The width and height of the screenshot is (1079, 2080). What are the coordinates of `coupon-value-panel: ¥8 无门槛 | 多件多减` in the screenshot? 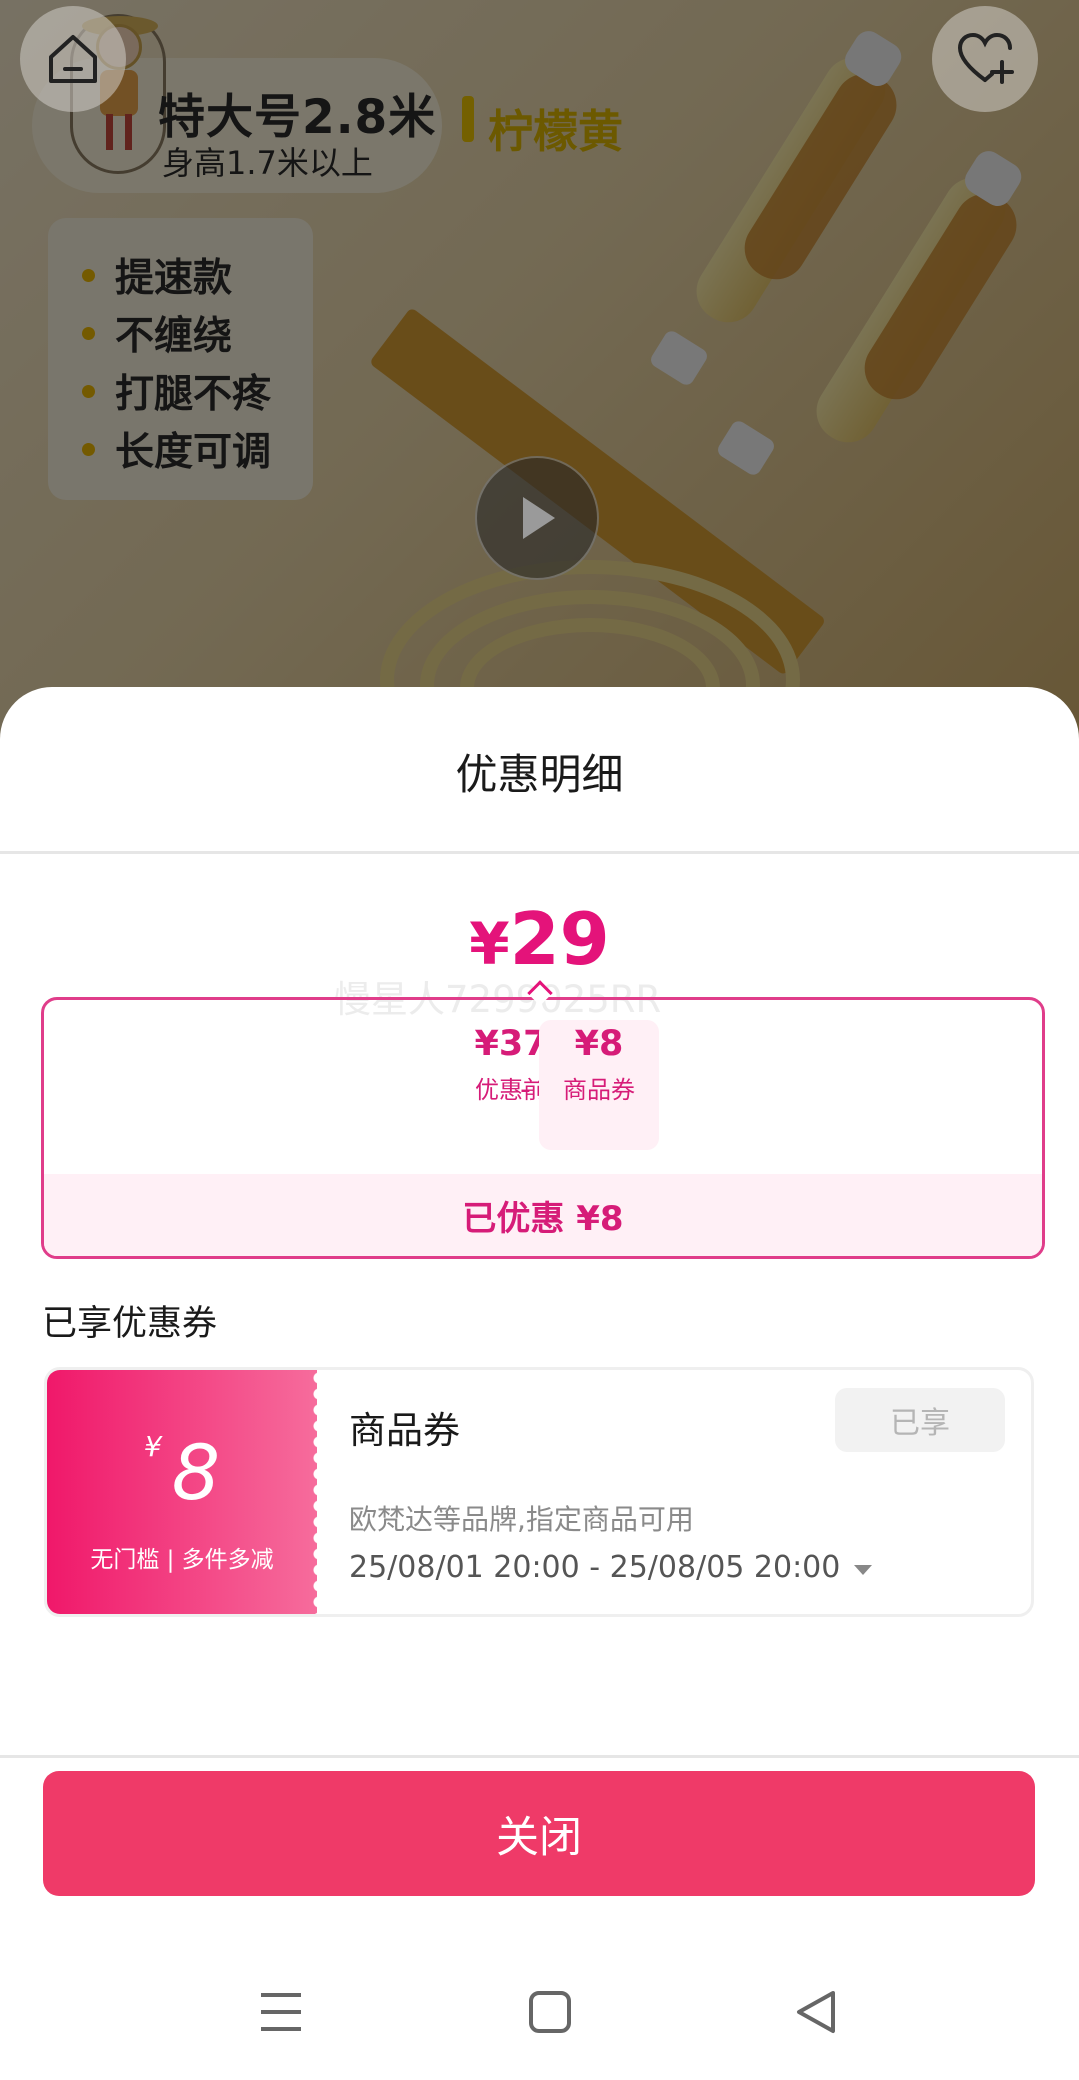 It's located at (182, 1492).